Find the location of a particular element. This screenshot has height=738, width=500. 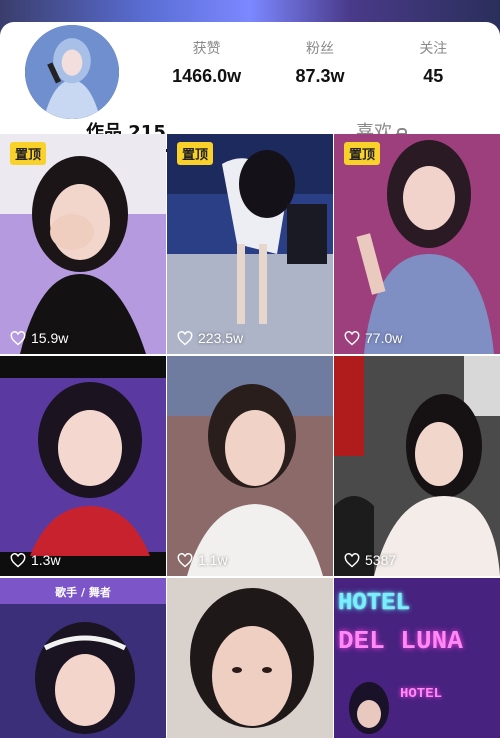

video-likes: 1.3w is located at coordinates (35, 560).